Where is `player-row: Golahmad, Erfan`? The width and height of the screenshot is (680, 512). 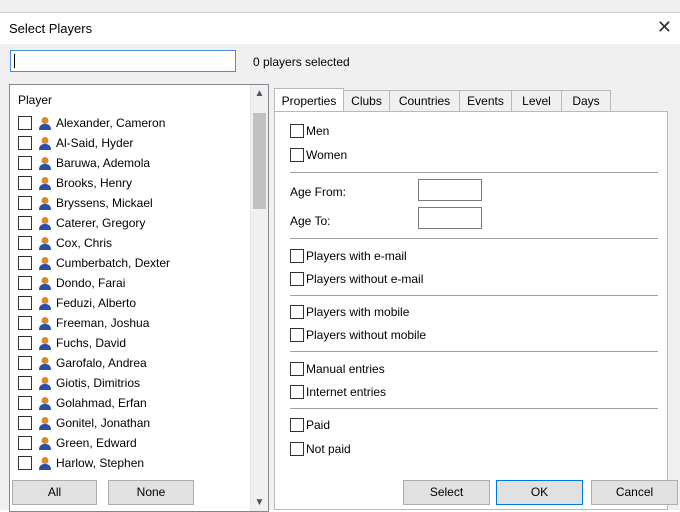 player-row: Golahmad, Erfan is located at coordinates (133, 403).